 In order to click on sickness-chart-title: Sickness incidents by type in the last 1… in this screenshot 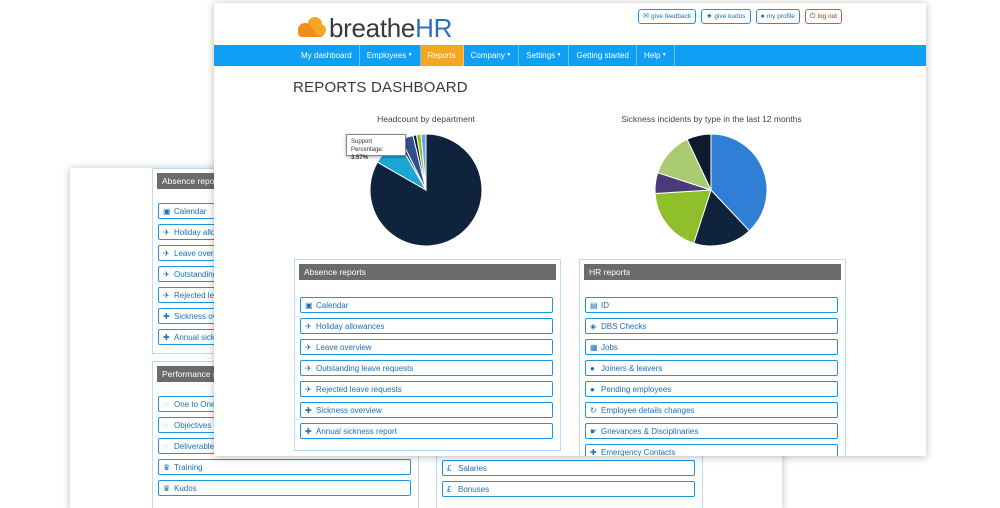, I will do `click(711, 119)`.